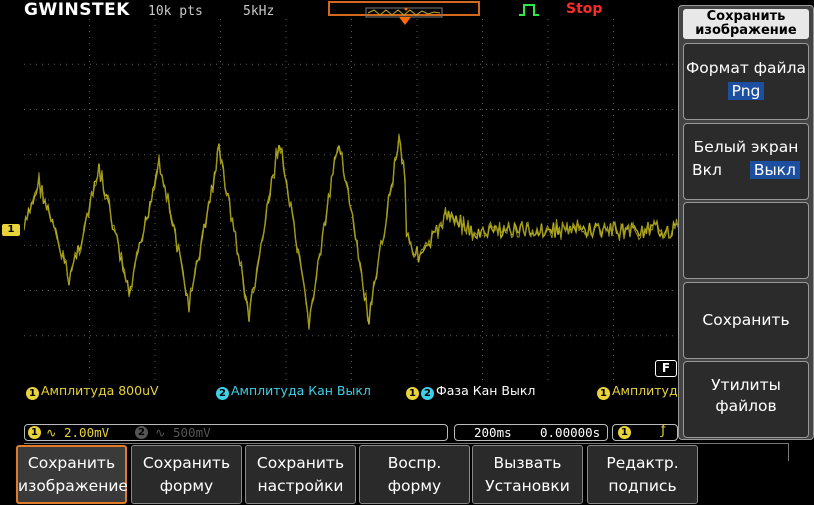 Image resolution: width=814 pixels, height=505 pixels. What do you see at coordinates (175, 11) in the screenshot?
I see `record-length: 10k pts` at bounding box center [175, 11].